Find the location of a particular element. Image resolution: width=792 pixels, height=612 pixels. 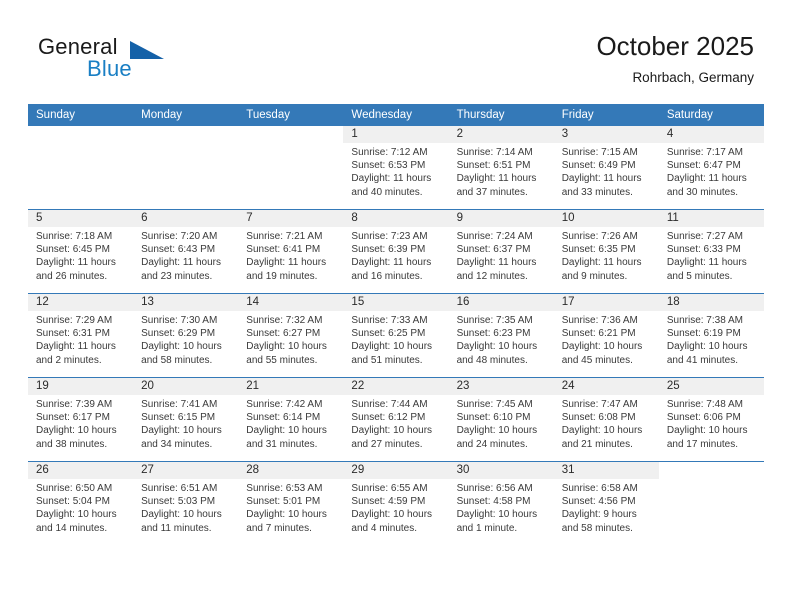

day-number: 25 is located at coordinates (711, 386).